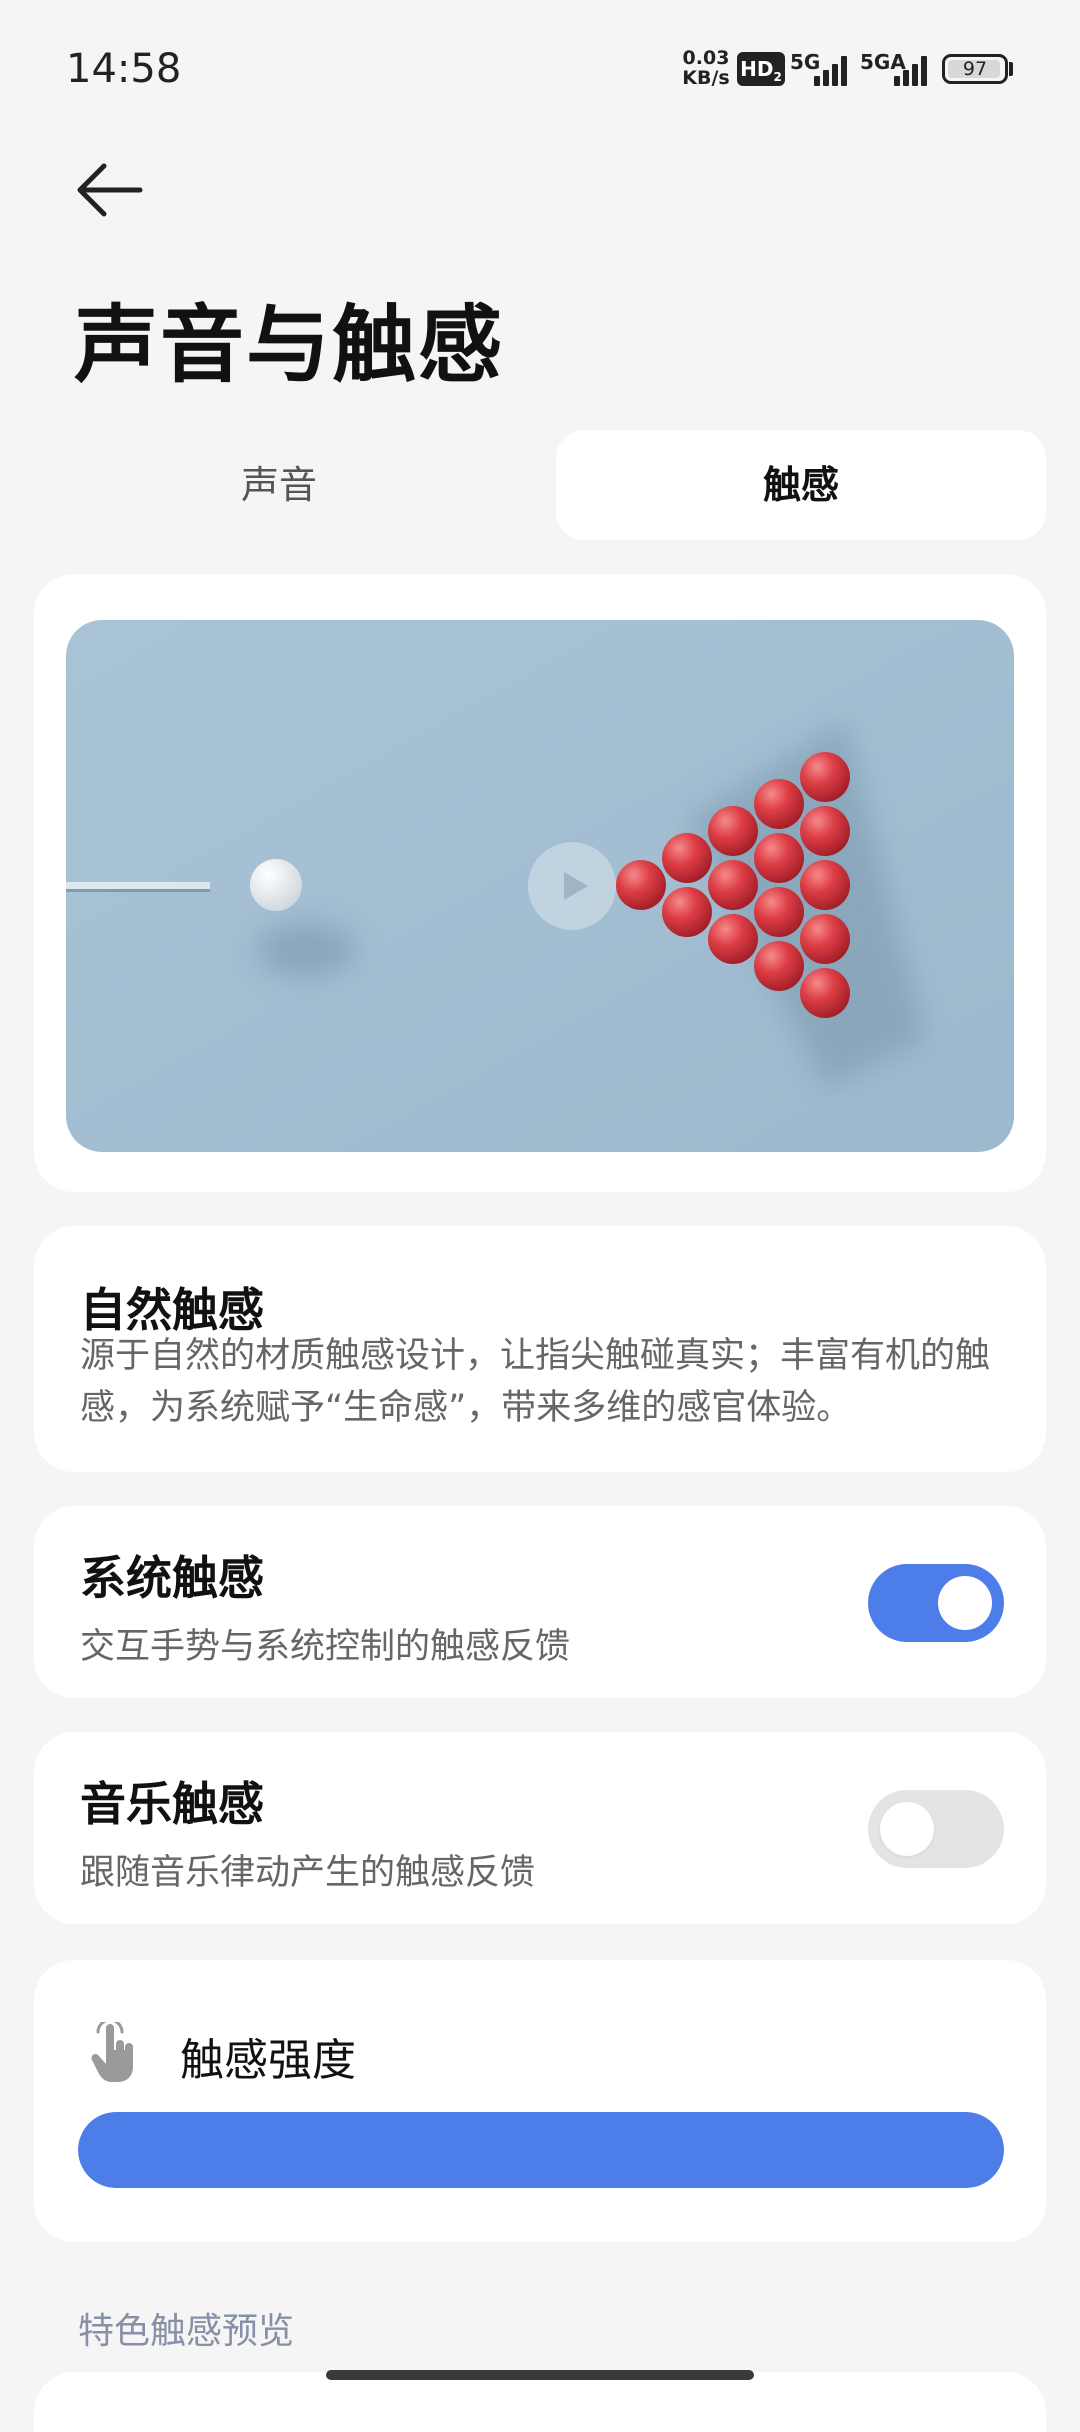 This screenshot has height=2432, width=1080. What do you see at coordinates (289, 345) in the screenshot?
I see `page-title: 声音与触感` at bounding box center [289, 345].